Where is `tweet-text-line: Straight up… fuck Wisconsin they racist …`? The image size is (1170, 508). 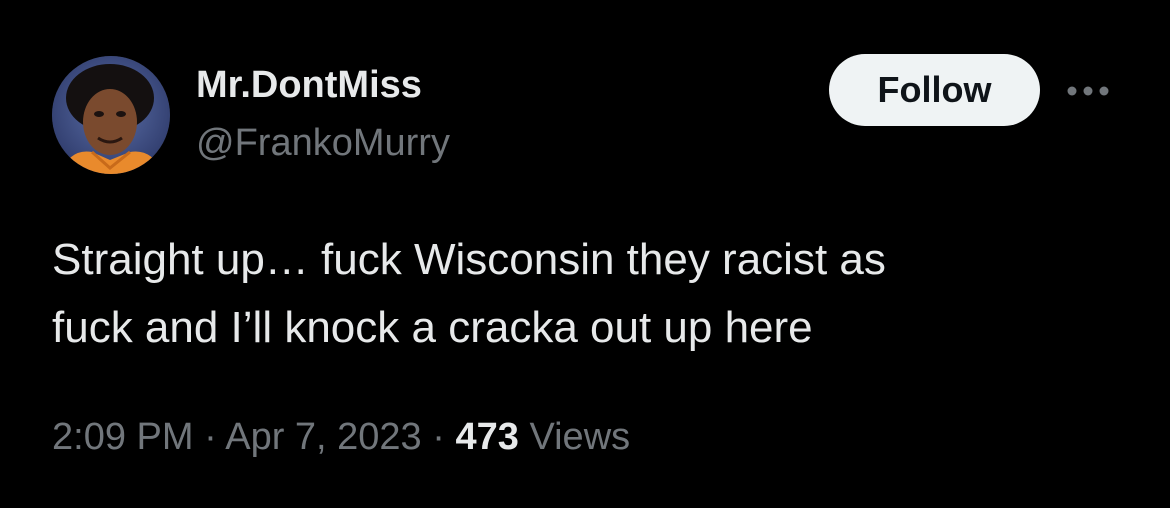
tweet-text-line: Straight up… fuck Wisconsin they racist … is located at coordinates (469, 259).